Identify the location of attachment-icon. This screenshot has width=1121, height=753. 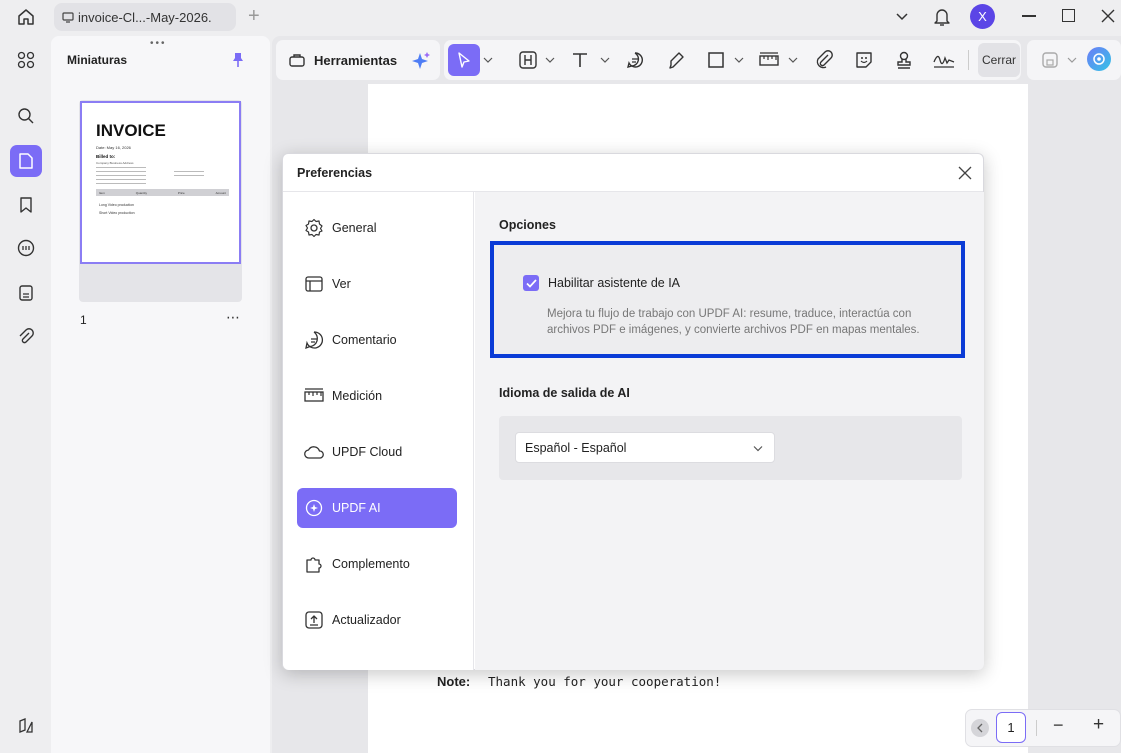
(26, 337).